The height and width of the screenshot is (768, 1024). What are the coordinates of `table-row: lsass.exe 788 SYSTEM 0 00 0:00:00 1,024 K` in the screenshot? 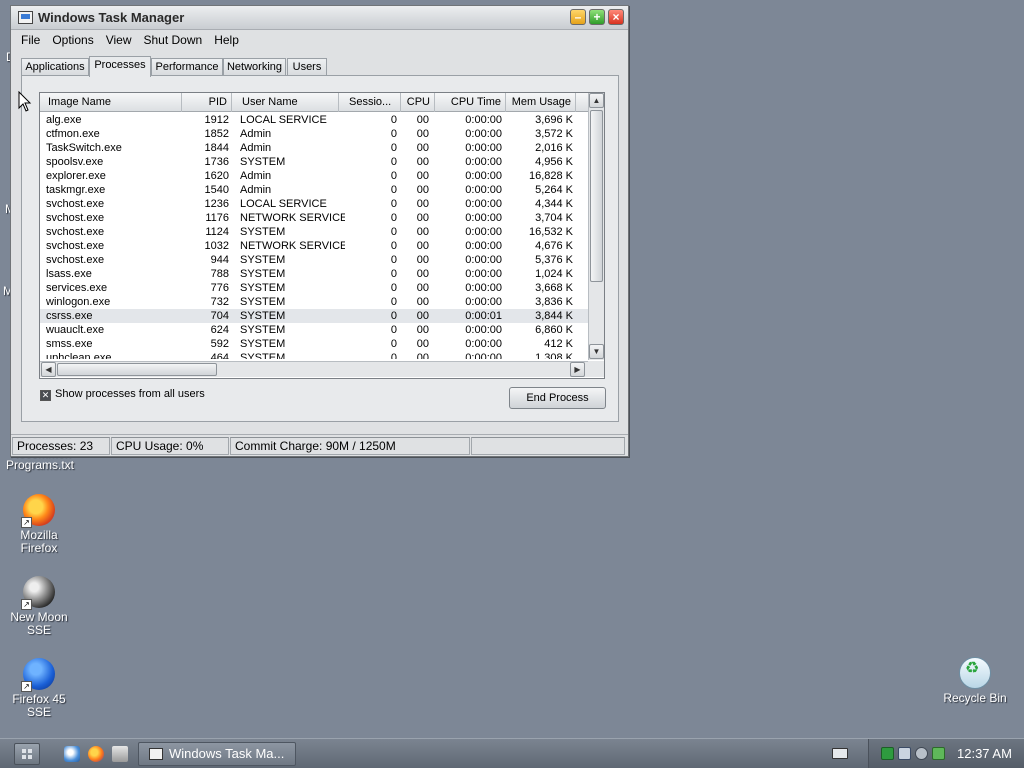 It's located at (314, 274).